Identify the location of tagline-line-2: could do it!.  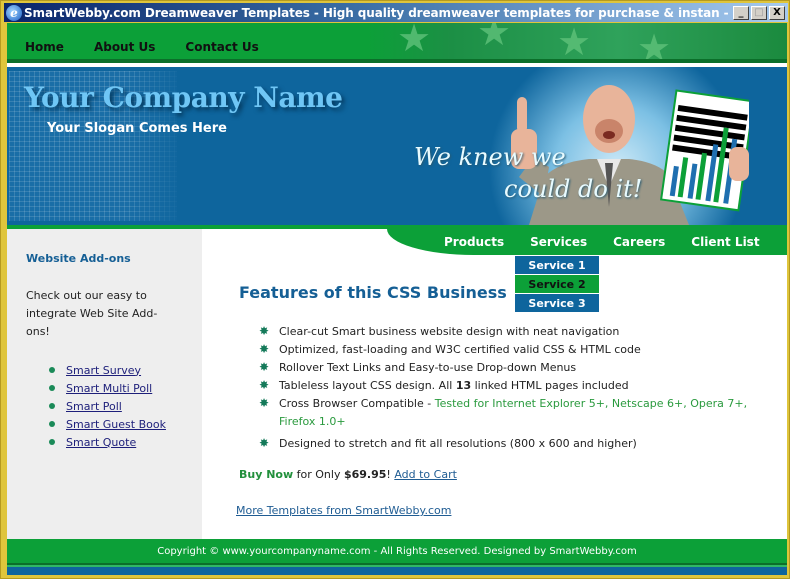
(573, 189).